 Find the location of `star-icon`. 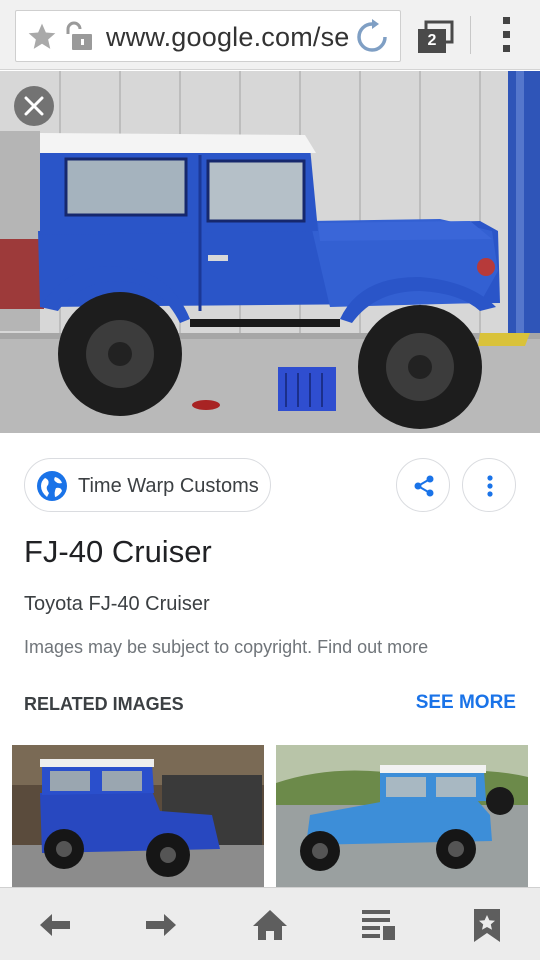

star-icon is located at coordinates (42, 37).